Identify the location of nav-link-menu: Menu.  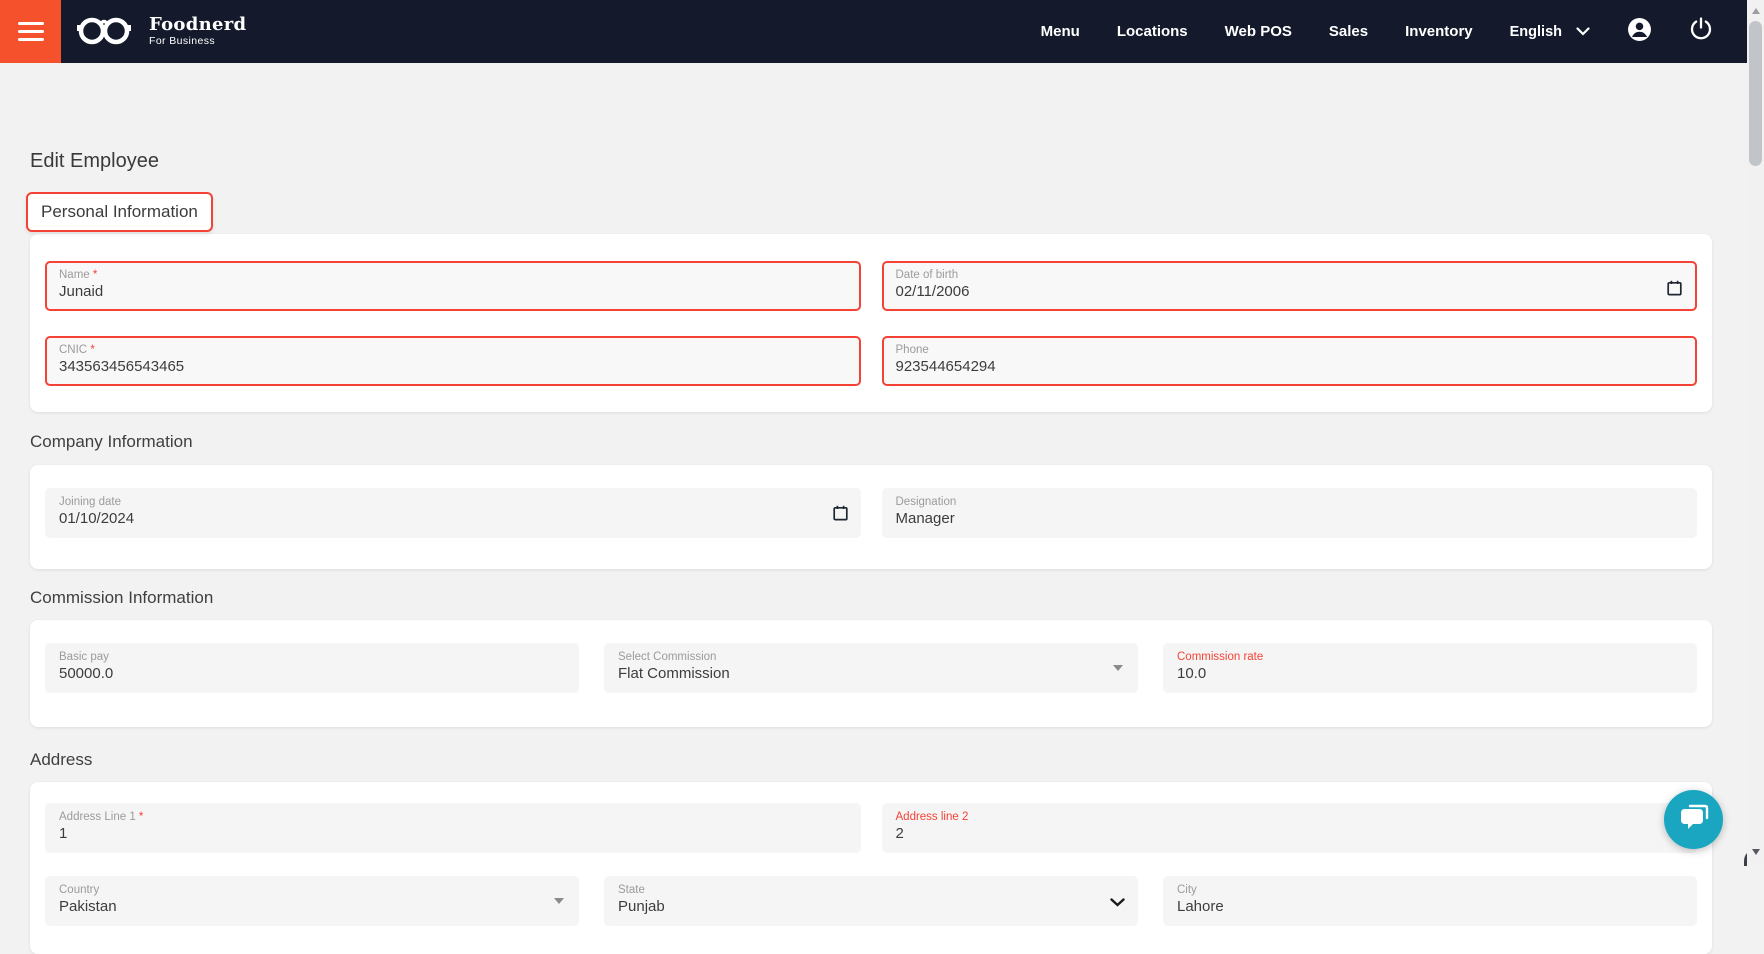
(1060, 31).